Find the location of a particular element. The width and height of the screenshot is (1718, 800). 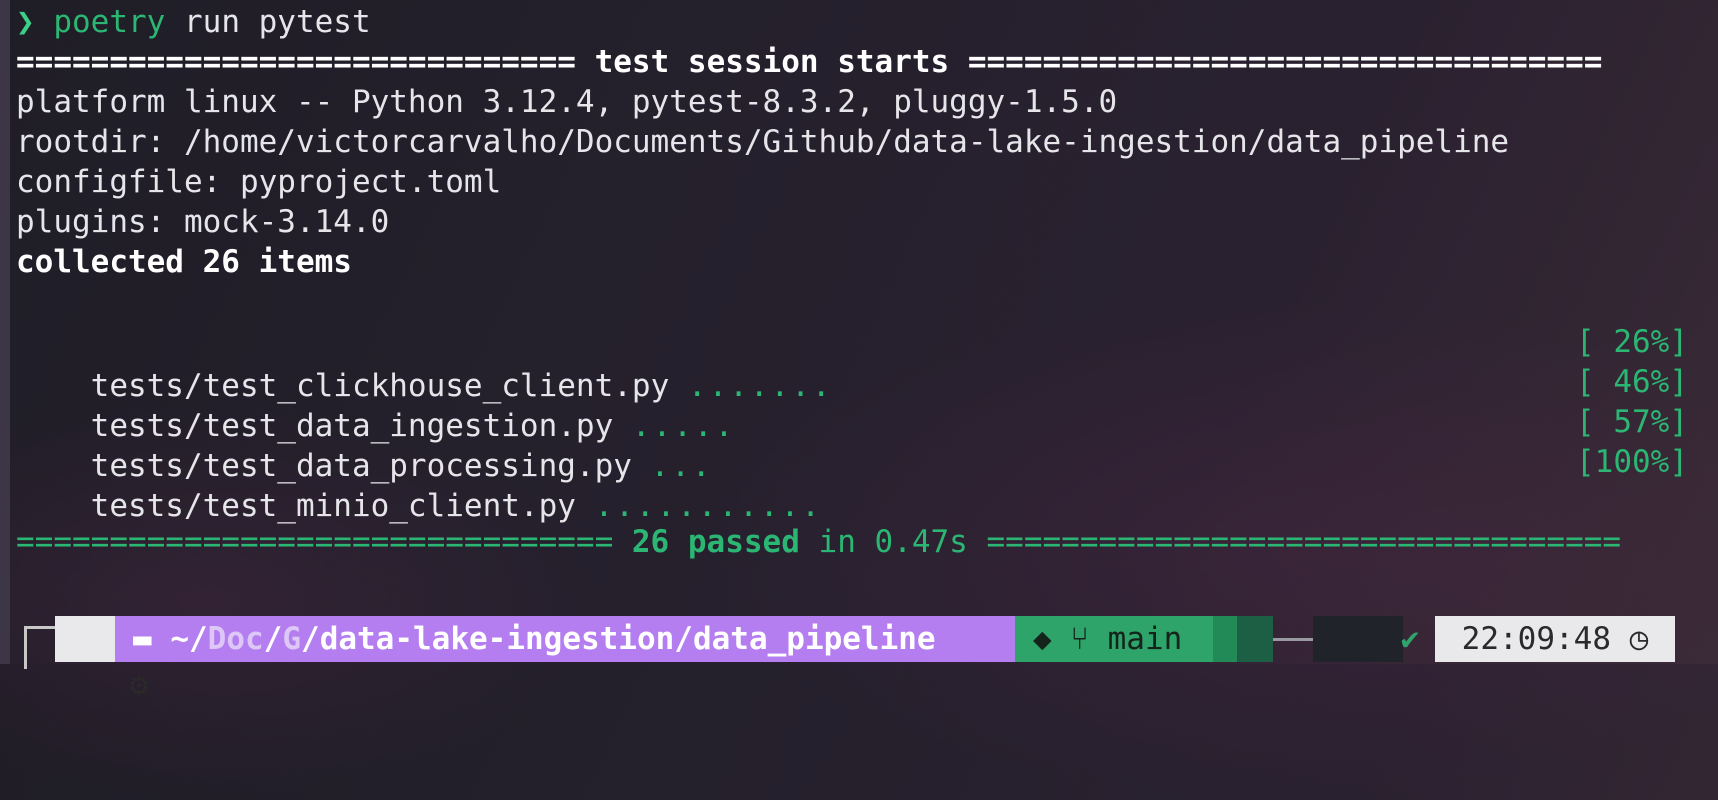

clock-time: 22:09:48 is located at coordinates (1536, 639).